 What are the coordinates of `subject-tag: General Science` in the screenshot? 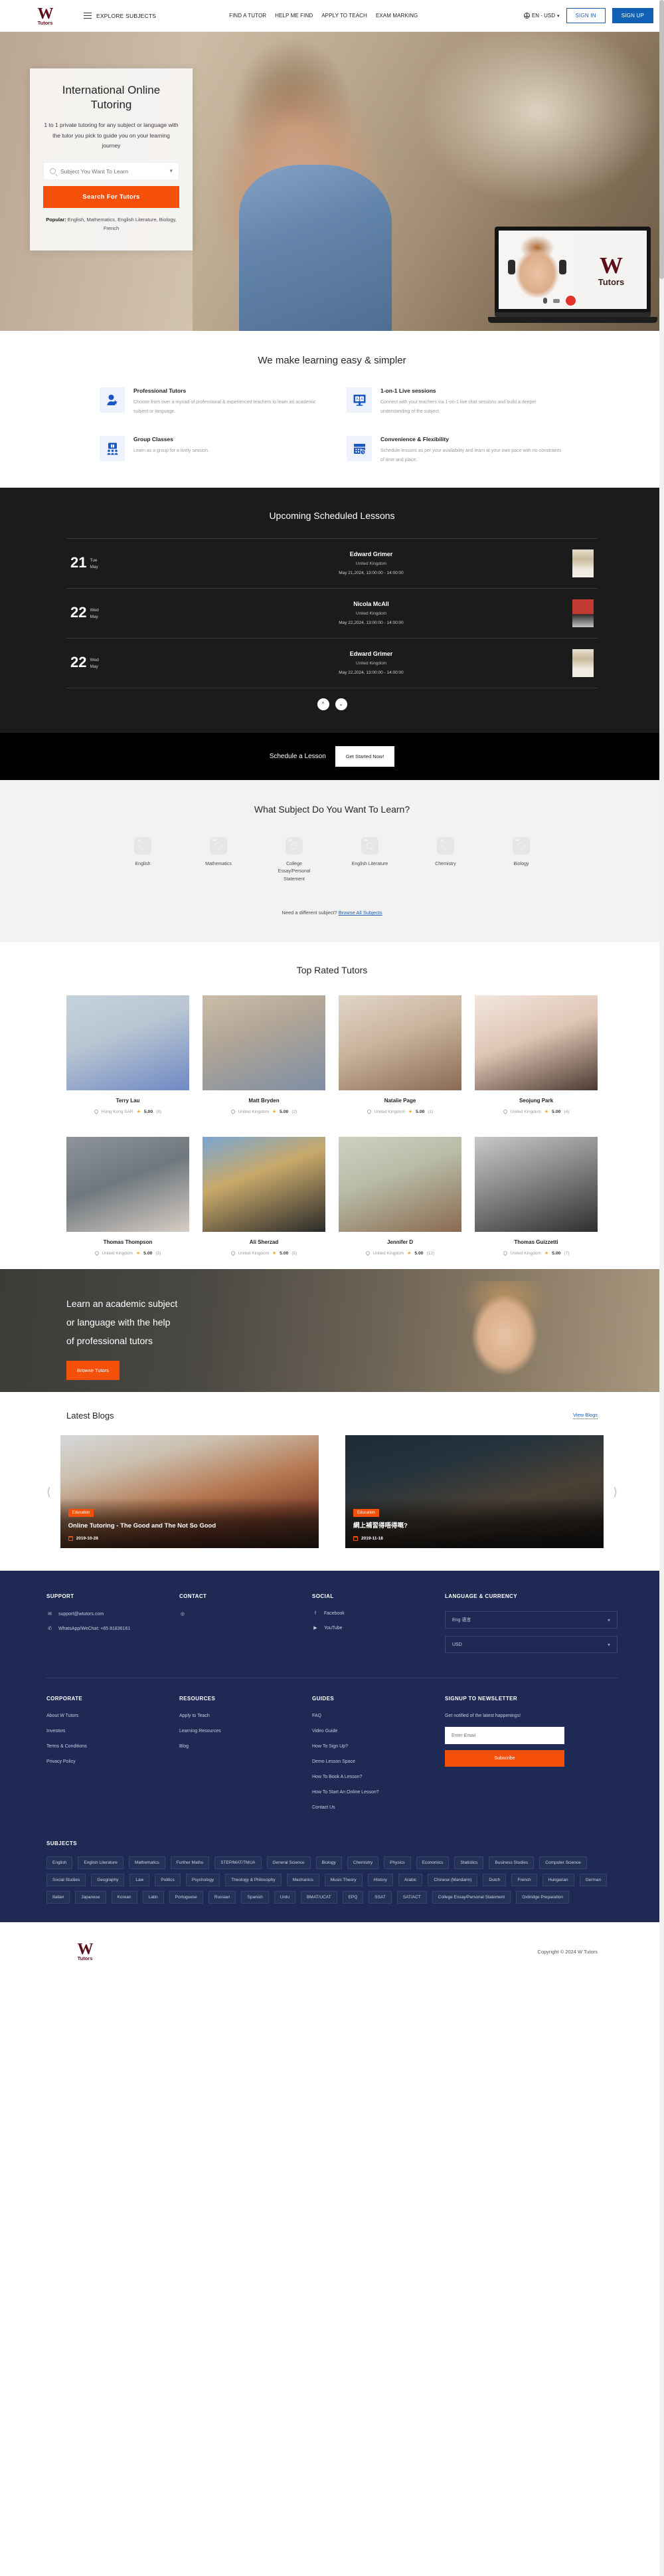 It's located at (288, 1863).